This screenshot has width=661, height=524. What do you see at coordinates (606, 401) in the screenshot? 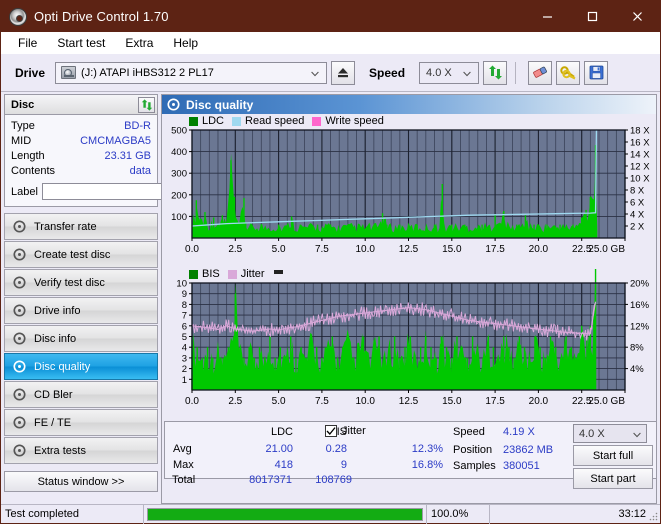
I see `svg-text: 25.0 GB` at bounding box center [606, 401].